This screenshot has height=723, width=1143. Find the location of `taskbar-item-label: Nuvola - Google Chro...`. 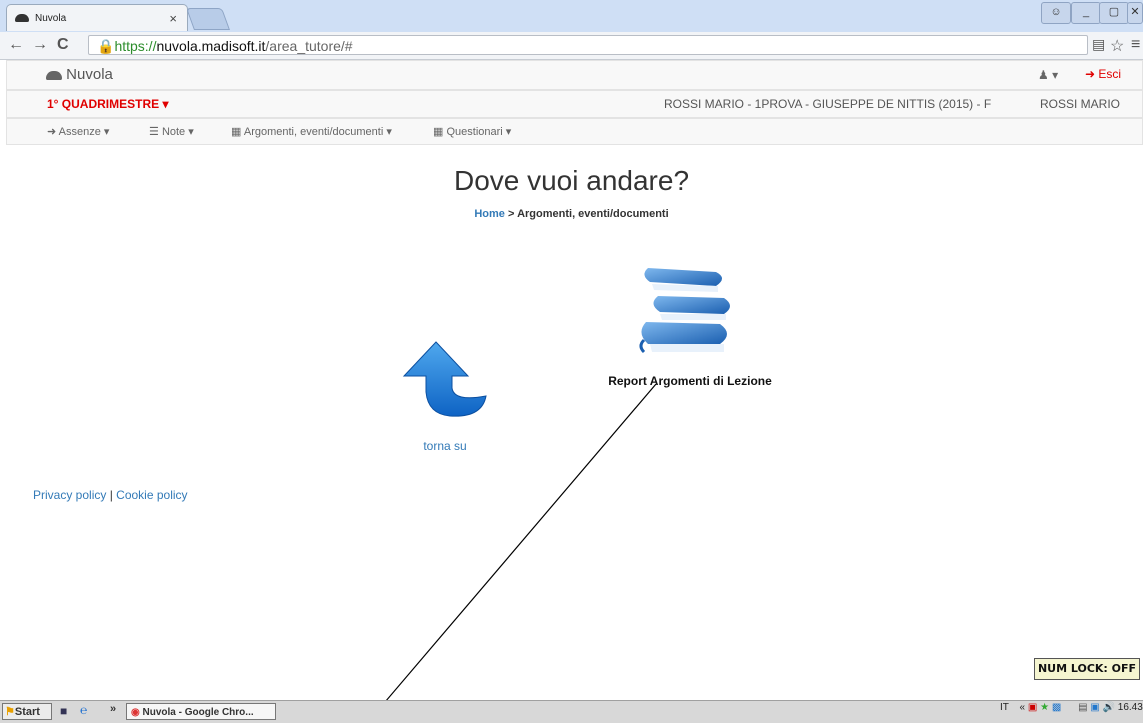

taskbar-item-label: Nuvola - Google Chro... is located at coordinates (198, 712).